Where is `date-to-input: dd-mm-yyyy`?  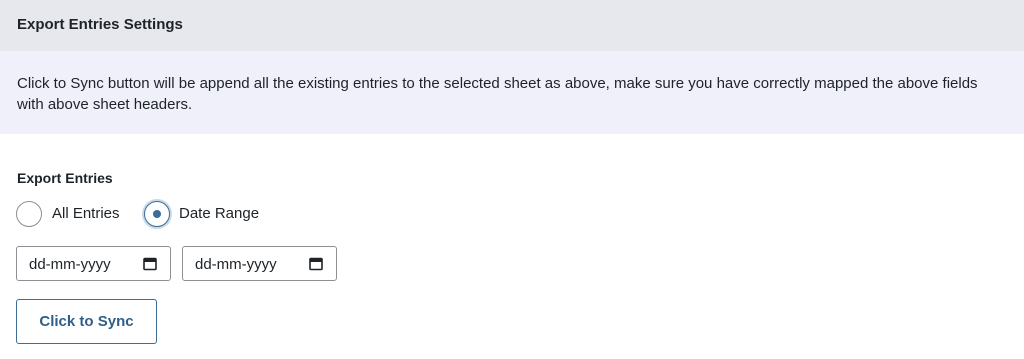 date-to-input: dd-mm-yyyy is located at coordinates (259, 263).